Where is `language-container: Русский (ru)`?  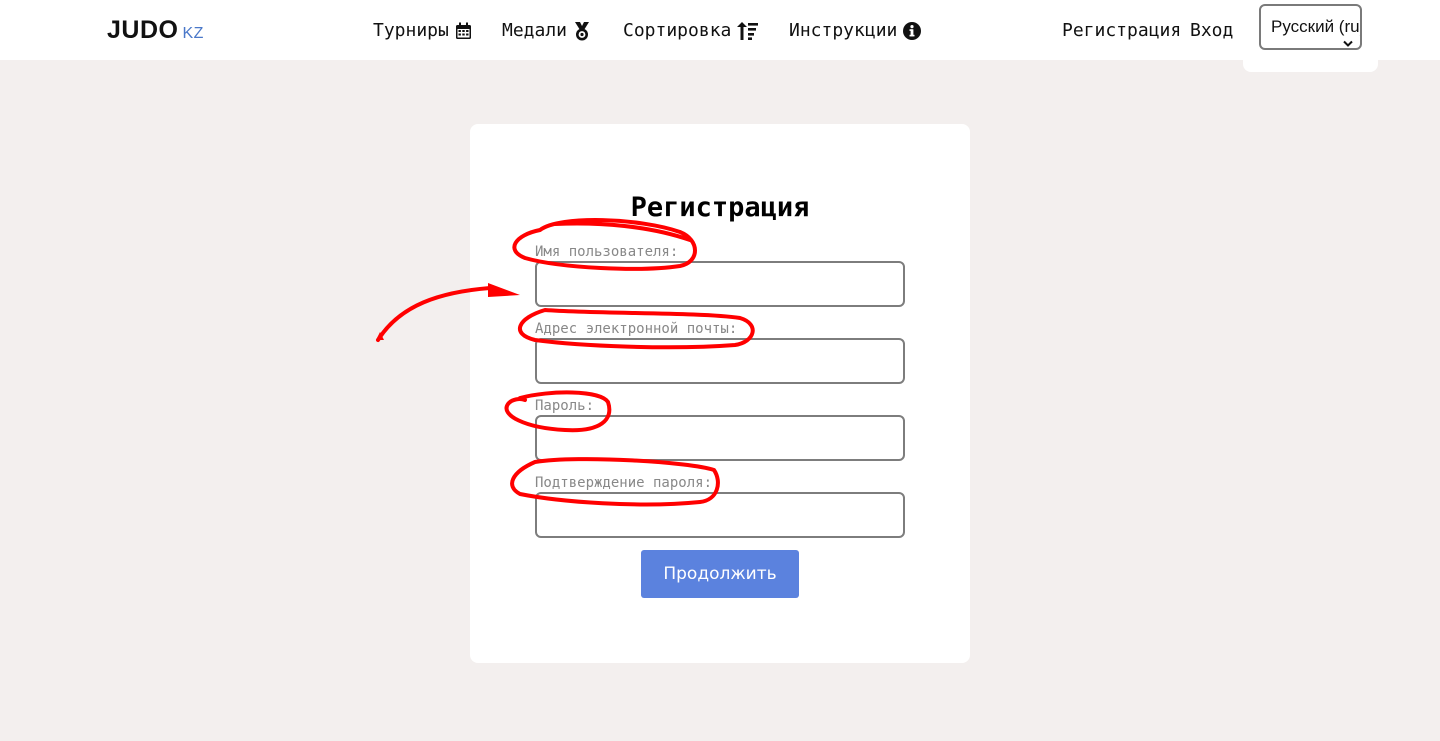 language-container: Русский (ru) is located at coordinates (1310, 36).